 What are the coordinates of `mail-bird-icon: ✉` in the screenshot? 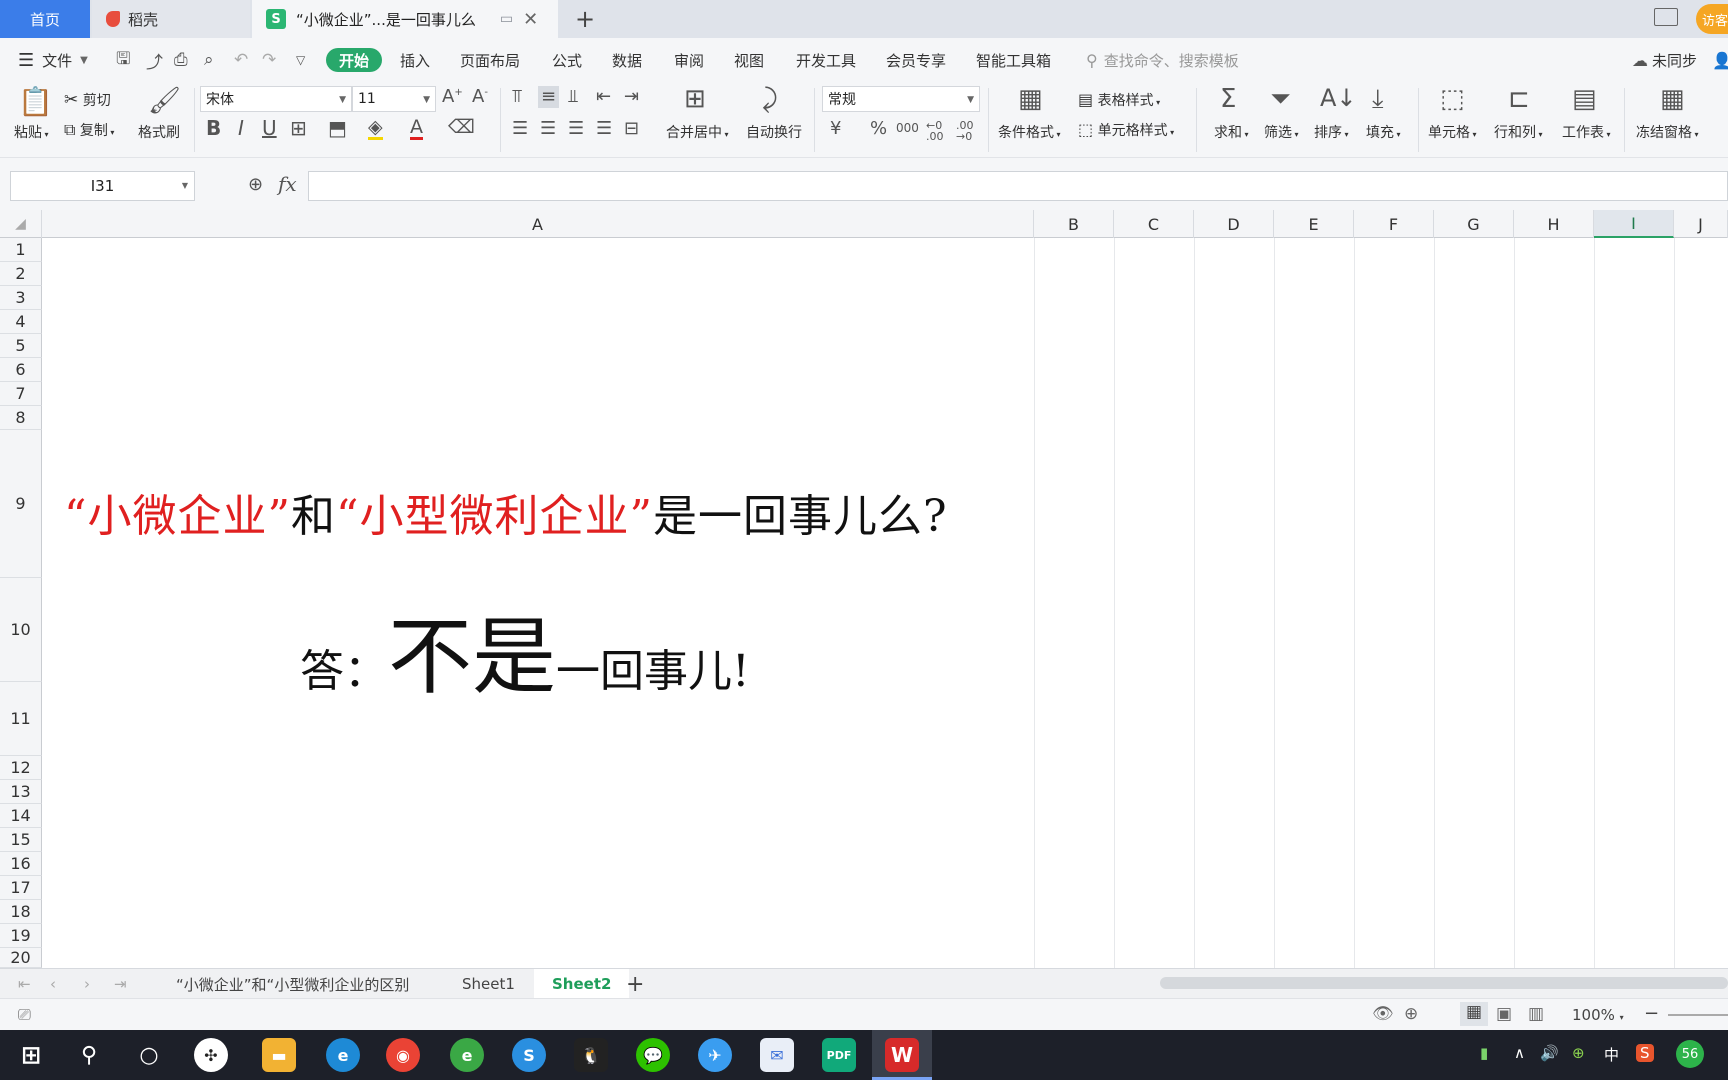 It's located at (777, 1055).